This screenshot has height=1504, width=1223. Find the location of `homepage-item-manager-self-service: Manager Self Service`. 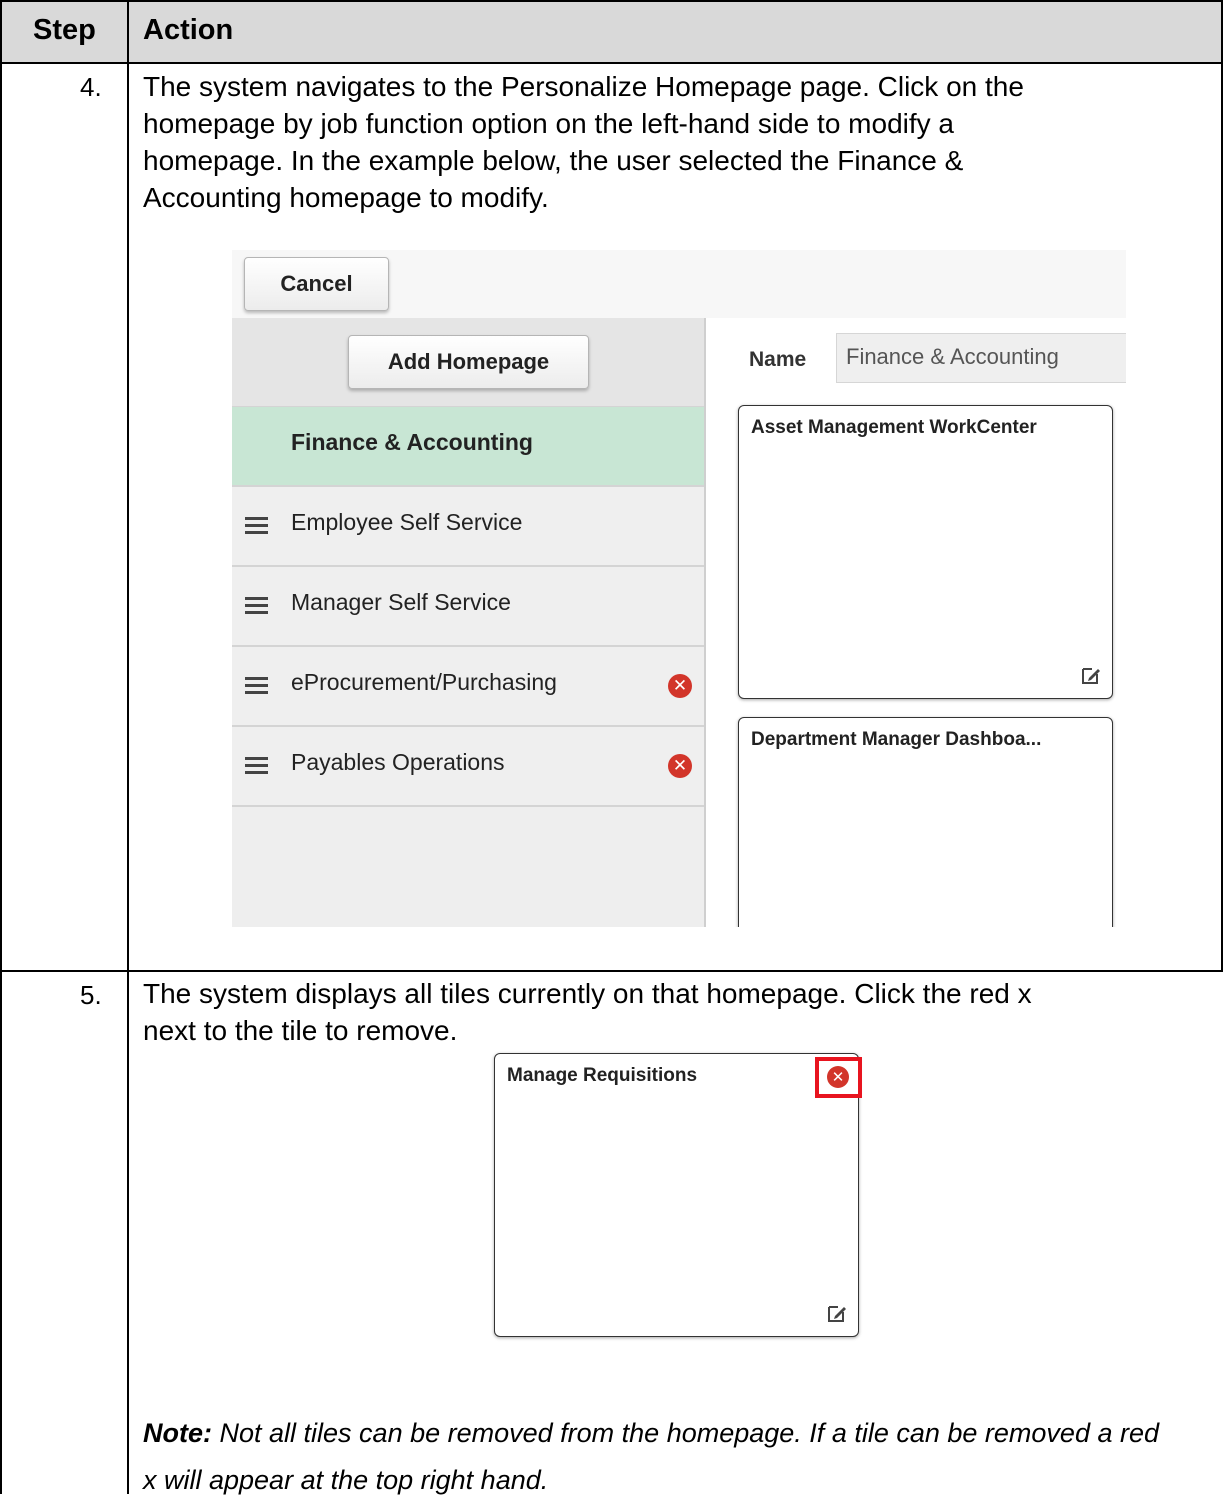

homepage-item-manager-self-service: Manager Self Service is located at coordinates (468, 607).